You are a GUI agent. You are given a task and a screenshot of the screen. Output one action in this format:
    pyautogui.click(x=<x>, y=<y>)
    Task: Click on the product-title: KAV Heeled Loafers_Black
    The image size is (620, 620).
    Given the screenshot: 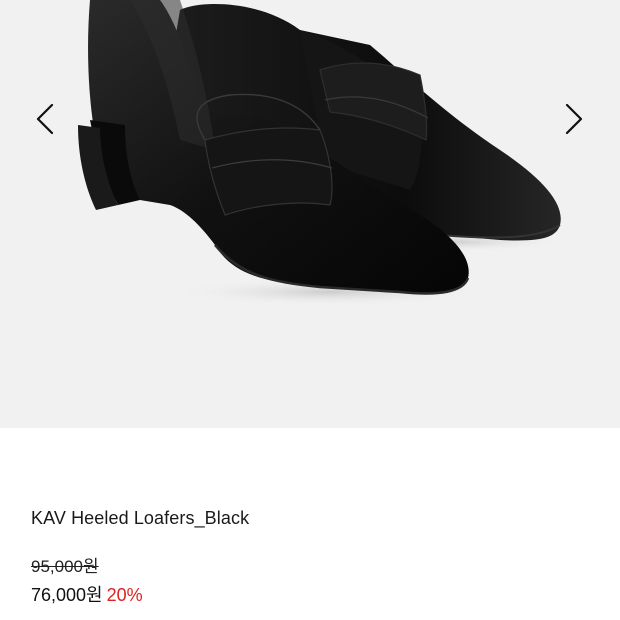 What is the action you would take?
    pyautogui.click(x=140, y=518)
    